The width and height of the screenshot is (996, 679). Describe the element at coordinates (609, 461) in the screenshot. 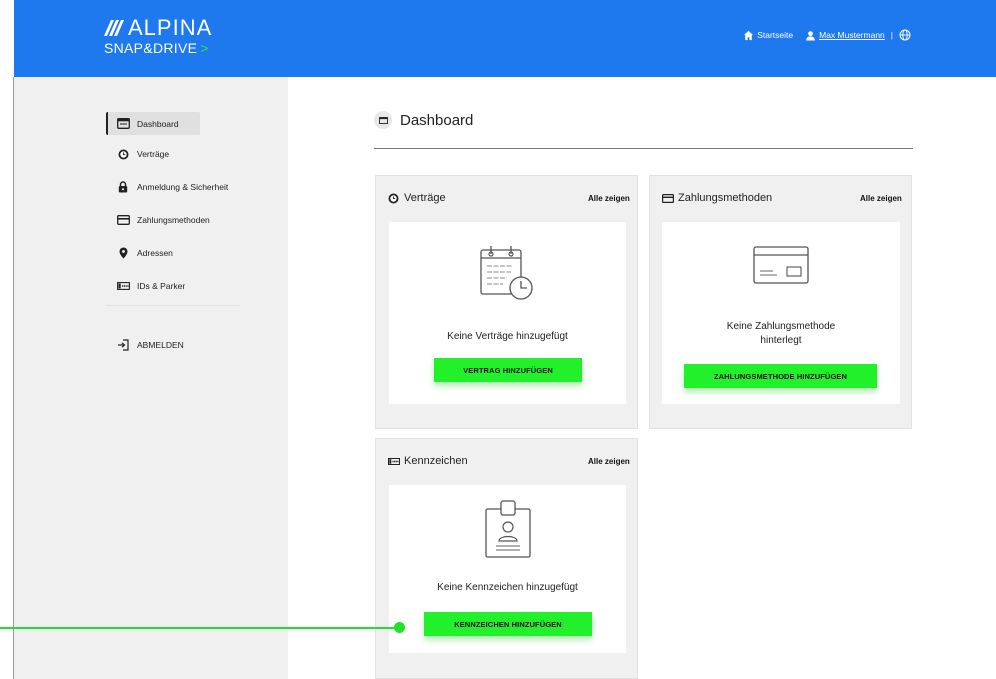

I see `plates-show-all-link: Alle zeigen` at that location.